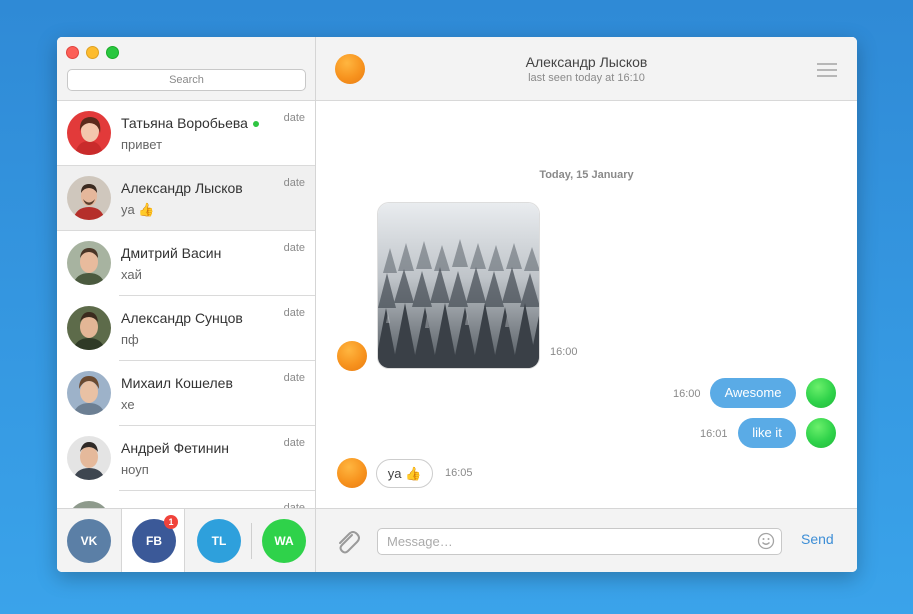  What do you see at coordinates (186, 328) in the screenshot?
I see `contact-item: Александр Сунцов пф date` at bounding box center [186, 328].